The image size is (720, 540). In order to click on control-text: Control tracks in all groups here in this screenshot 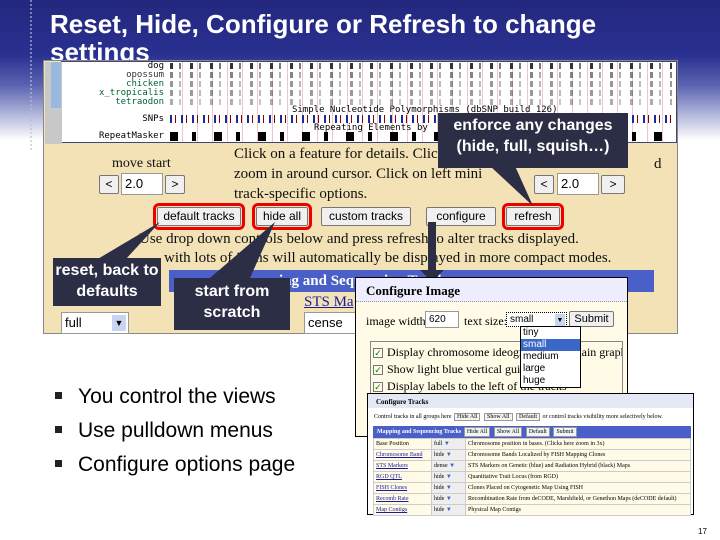, I will do `click(413, 417)`.